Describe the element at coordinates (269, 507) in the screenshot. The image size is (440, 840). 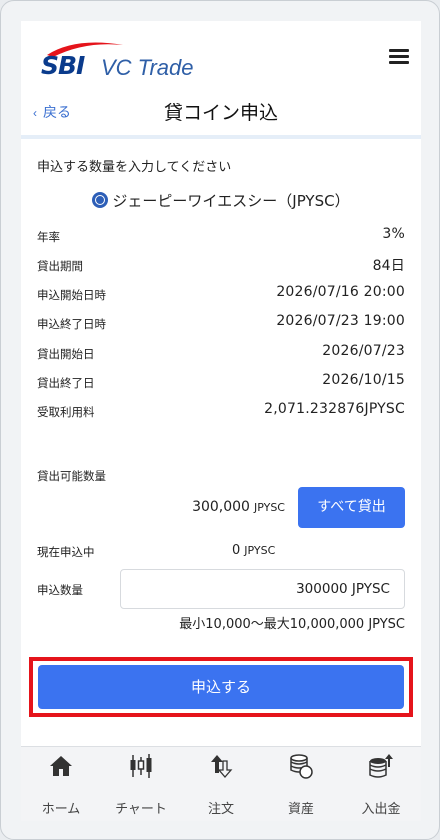
I see `available-unit: JPYSC` at that location.